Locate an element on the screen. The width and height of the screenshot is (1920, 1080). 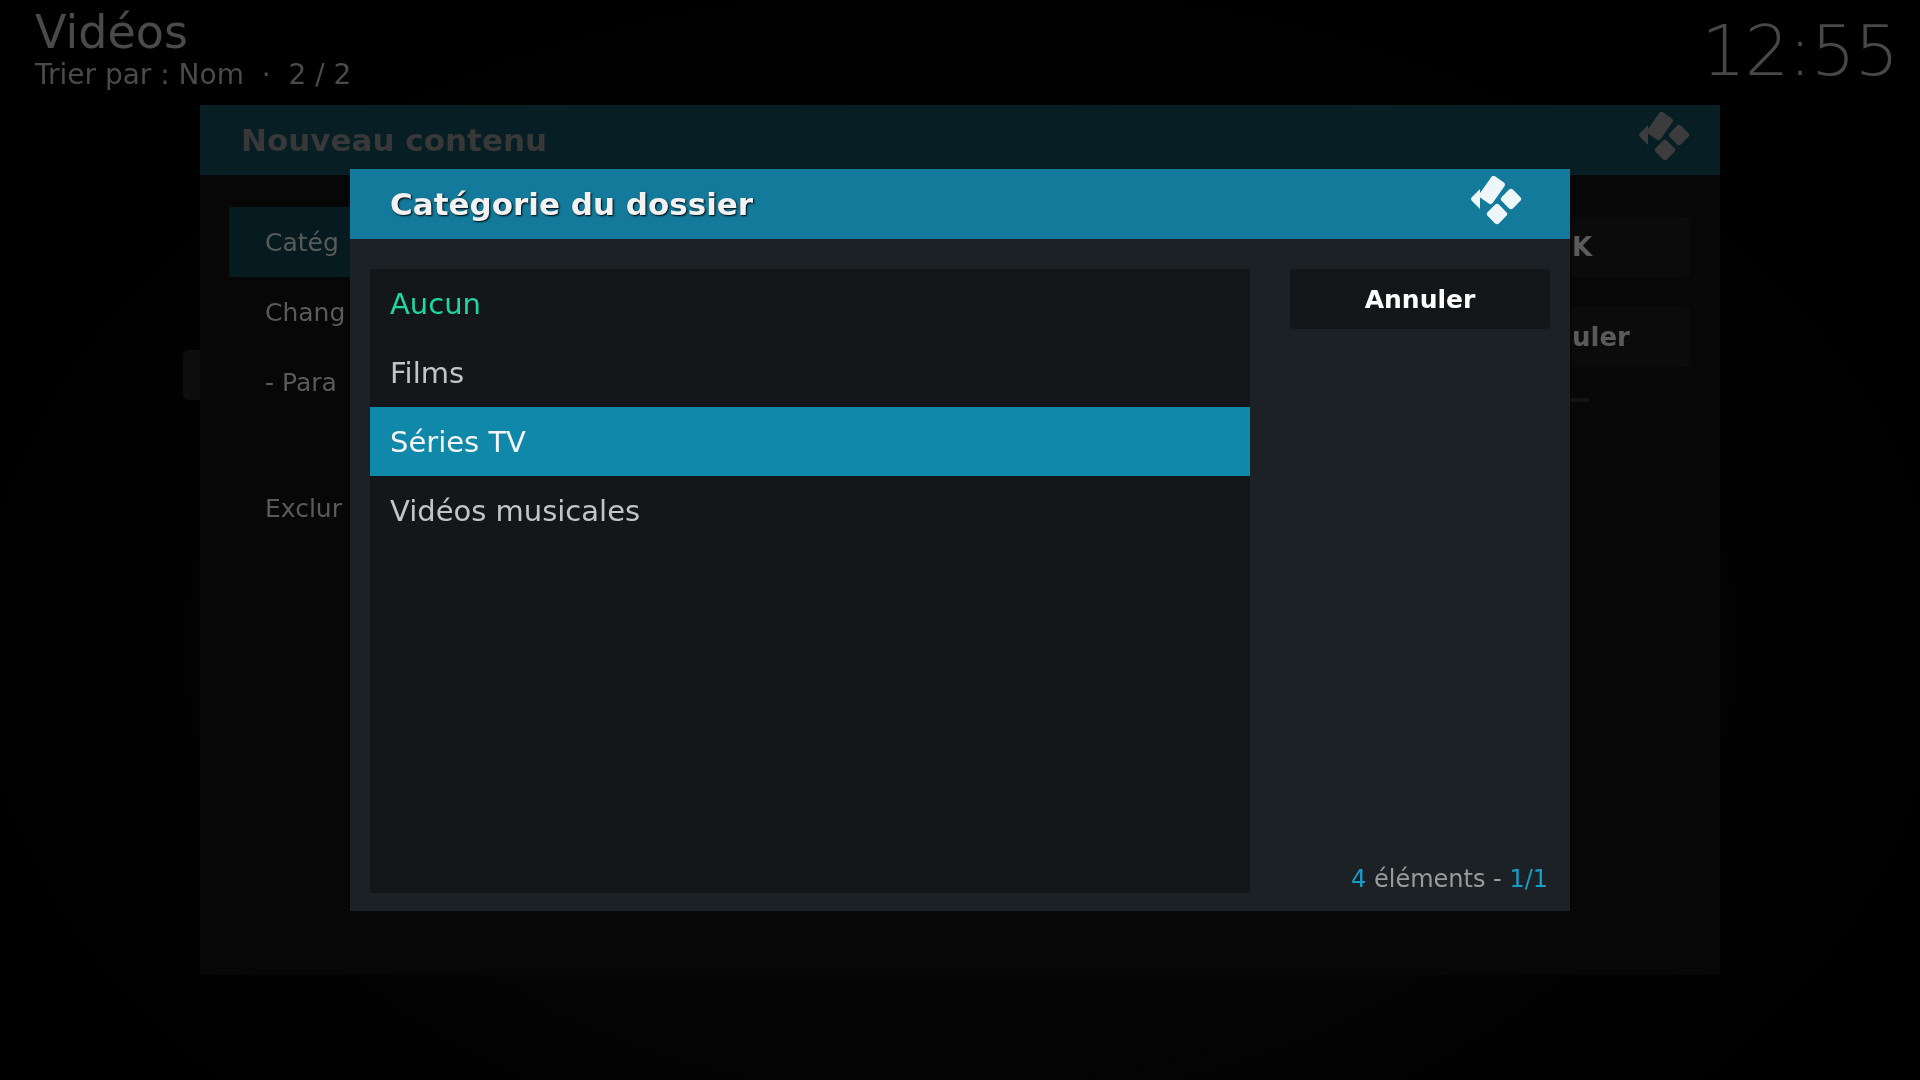
dialog-button: uler is located at coordinates (1631, 337).